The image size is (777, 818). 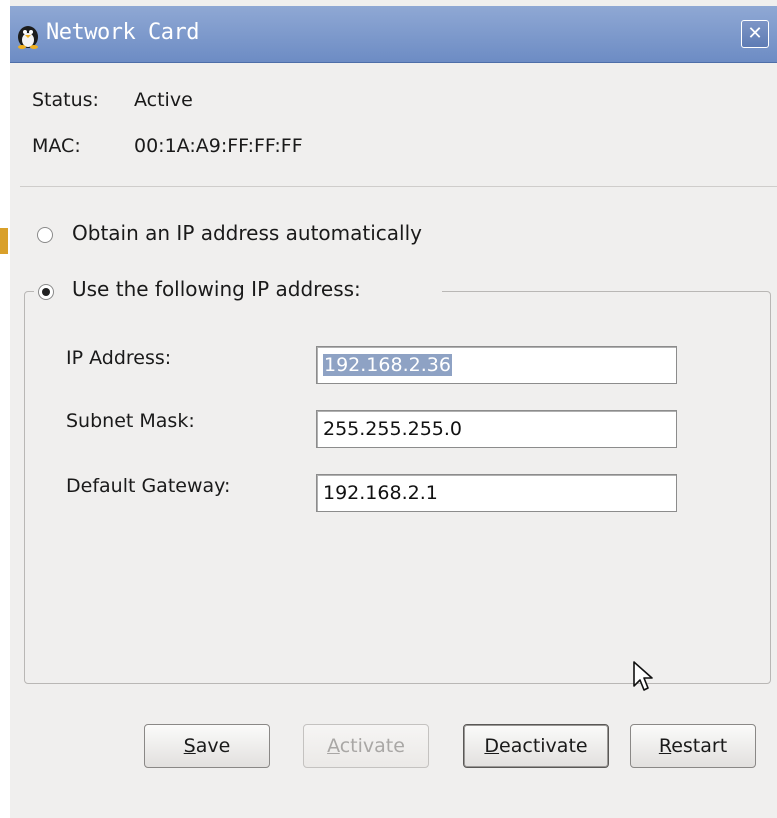 What do you see at coordinates (393, 34) in the screenshot?
I see `title-bar: Network Card ✕` at bounding box center [393, 34].